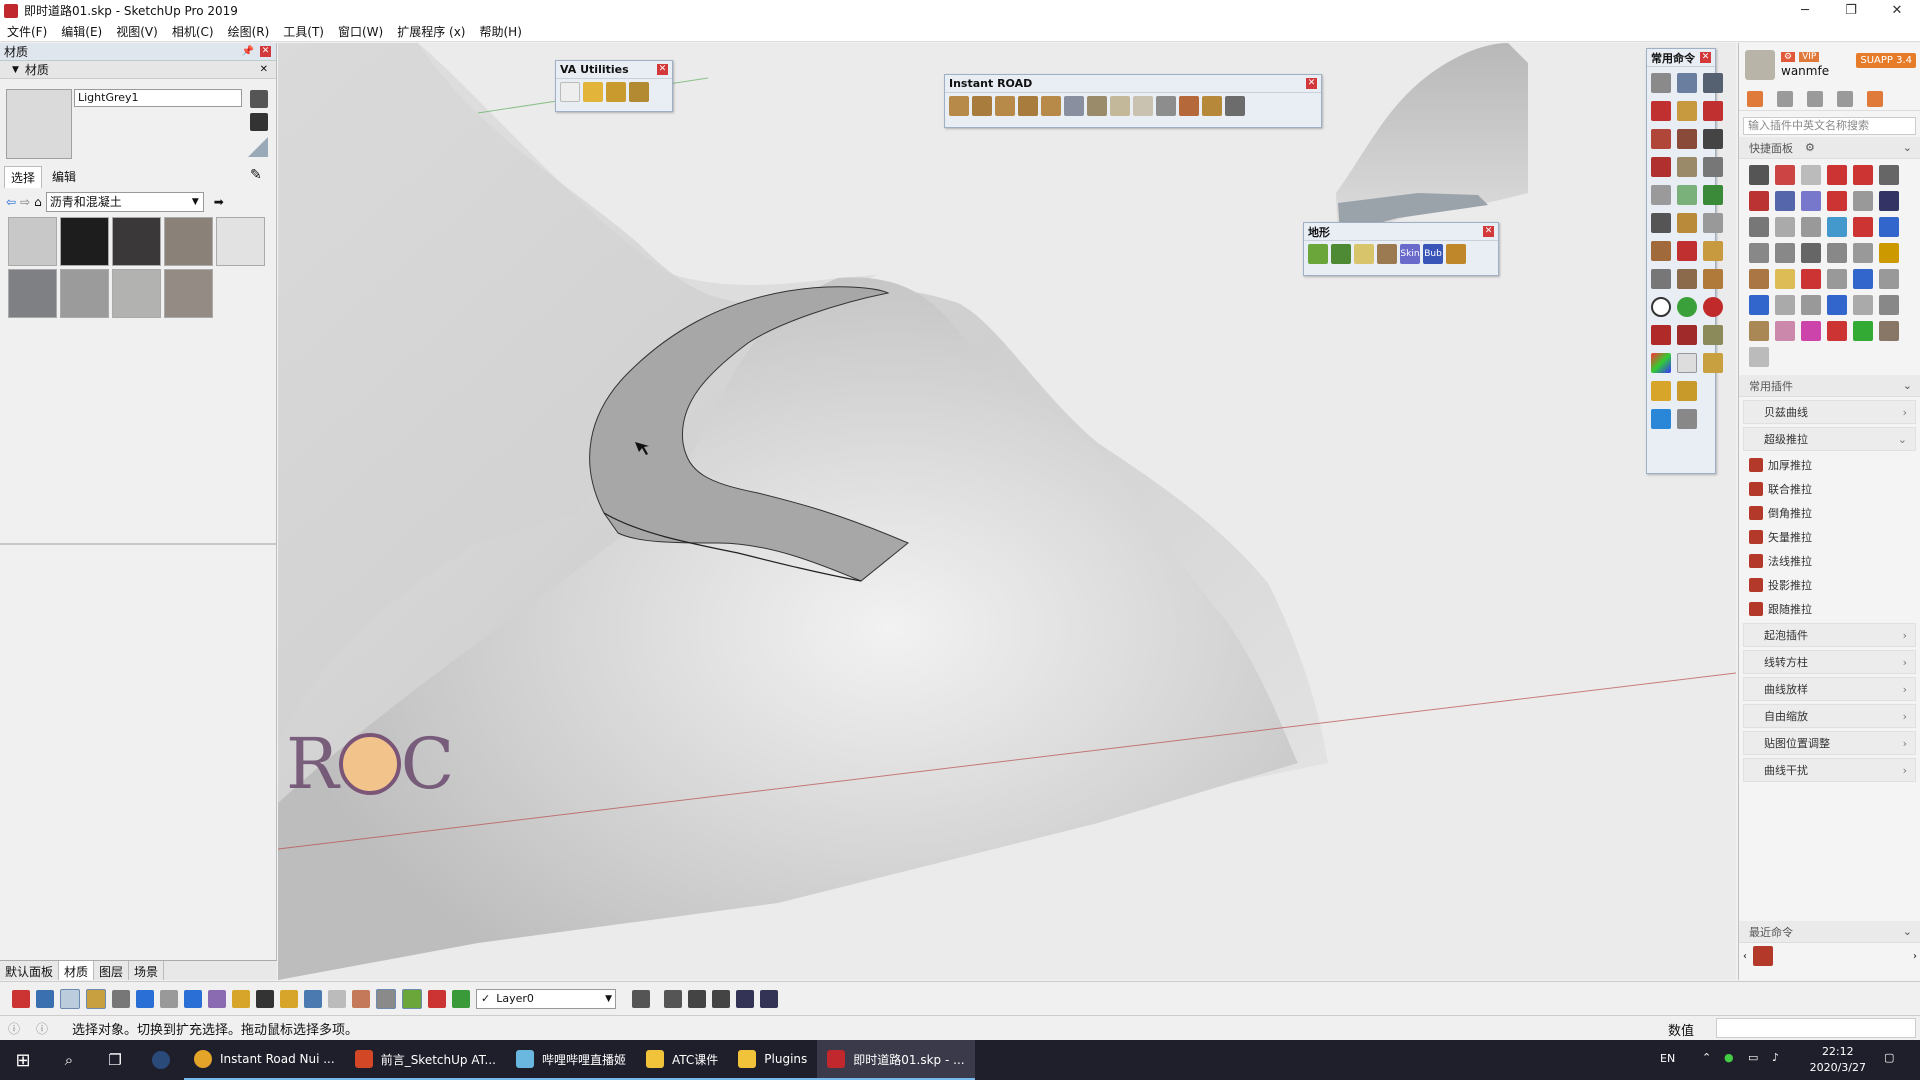  I want to click on home-icon: ⌂, so click(38, 202).